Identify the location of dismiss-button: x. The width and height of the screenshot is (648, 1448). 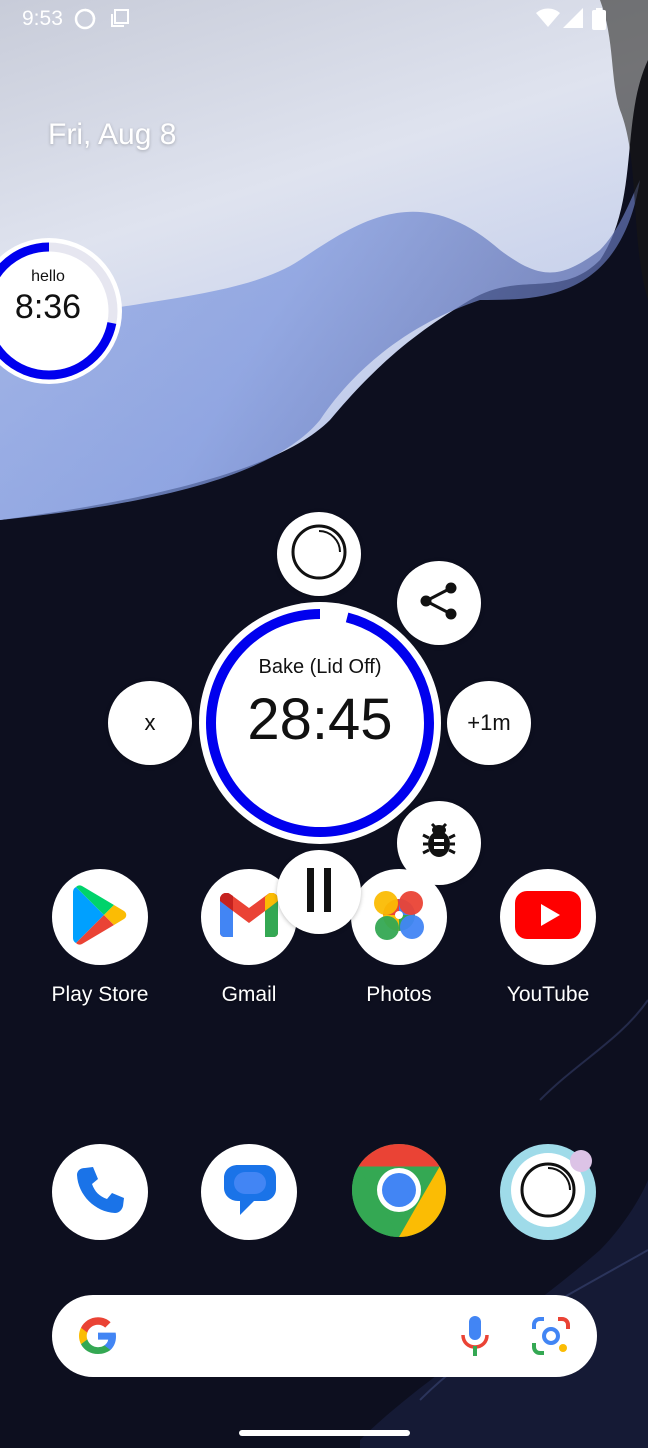
(150, 723).